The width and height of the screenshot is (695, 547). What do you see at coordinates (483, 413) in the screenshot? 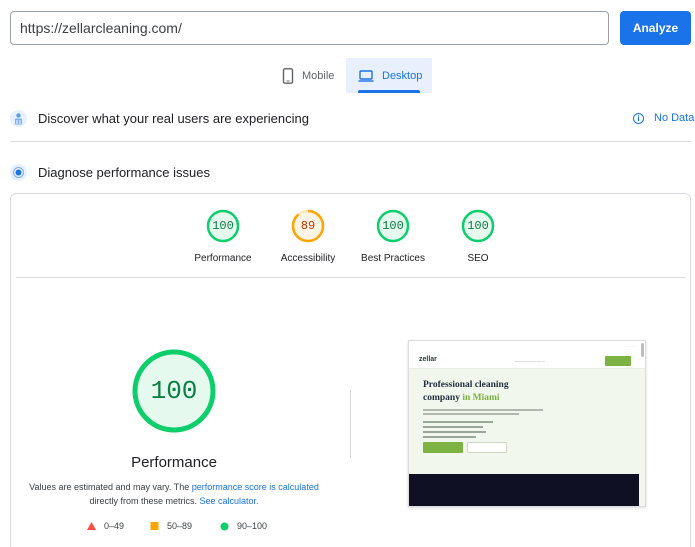
I see `thumb-paragraph` at bounding box center [483, 413].